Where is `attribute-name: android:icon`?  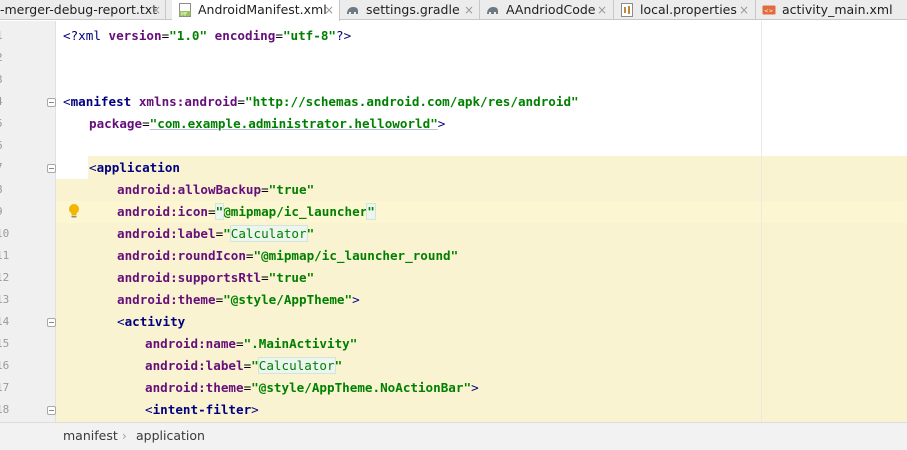 attribute-name: android:icon is located at coordinates (162, 211).